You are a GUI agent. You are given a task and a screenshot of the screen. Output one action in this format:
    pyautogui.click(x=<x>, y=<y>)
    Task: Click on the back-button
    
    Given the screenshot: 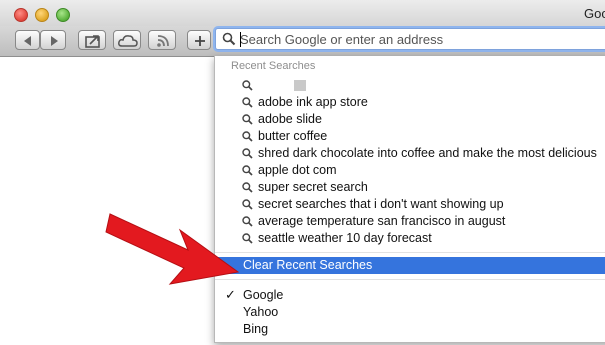 What is the action you would take?
    pyautogui.click(x=27, y=40)
    